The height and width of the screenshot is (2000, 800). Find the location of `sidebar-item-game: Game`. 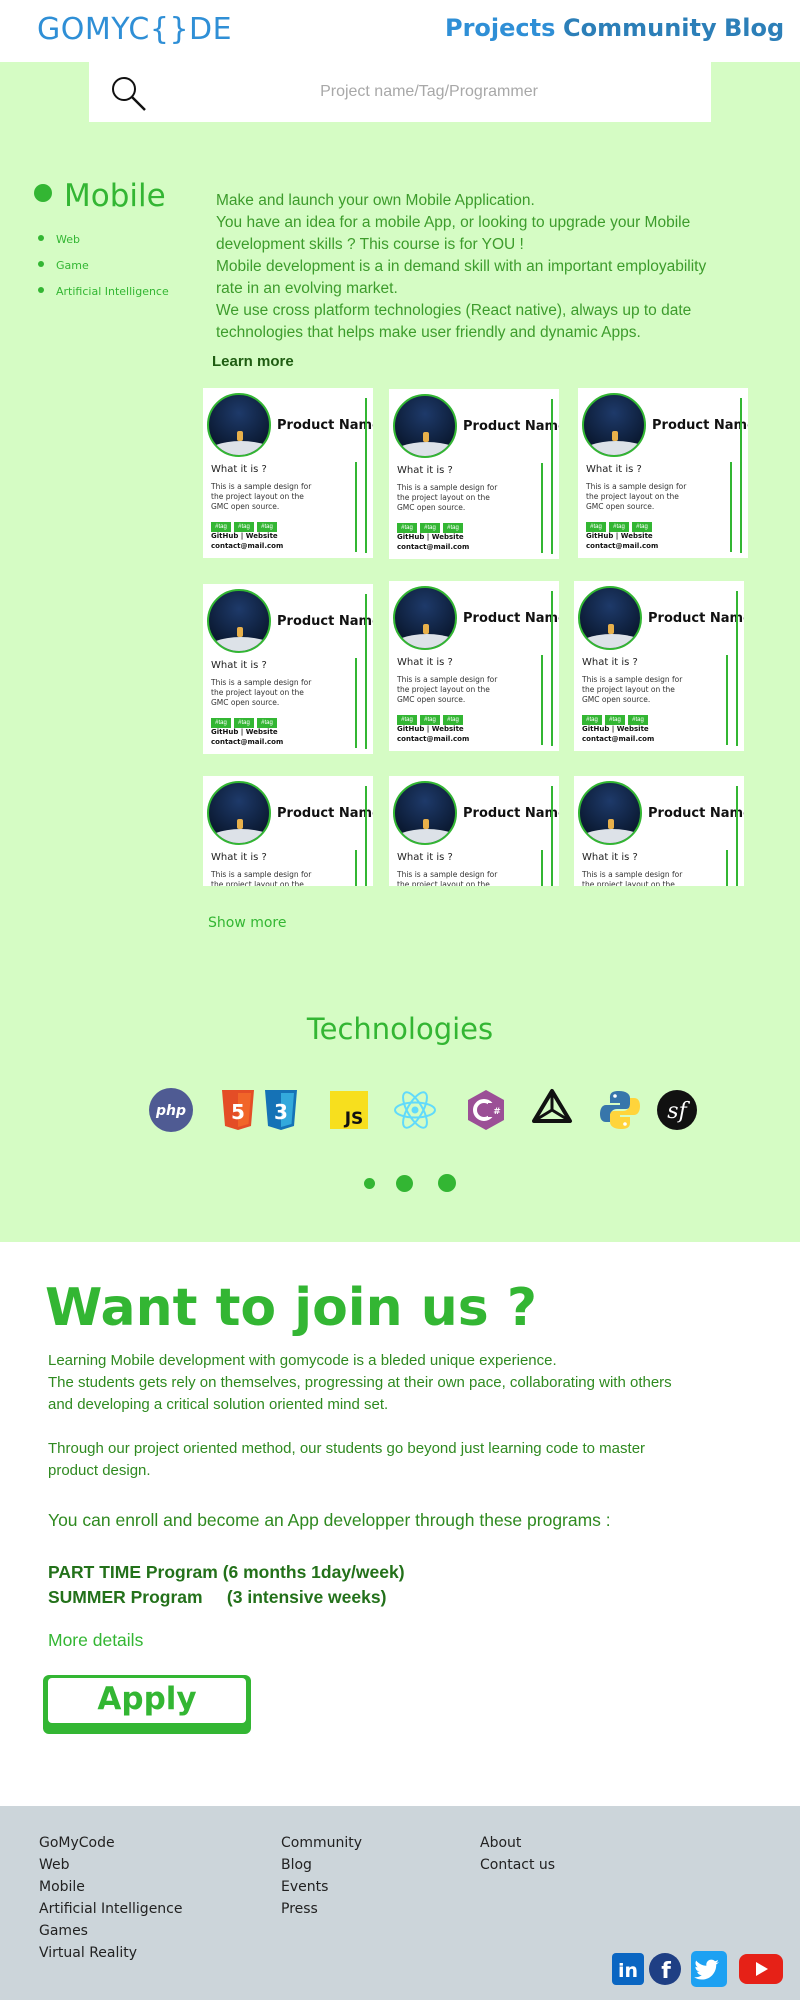

sidebar-item-game: Game is located at coordinates (103, 271).